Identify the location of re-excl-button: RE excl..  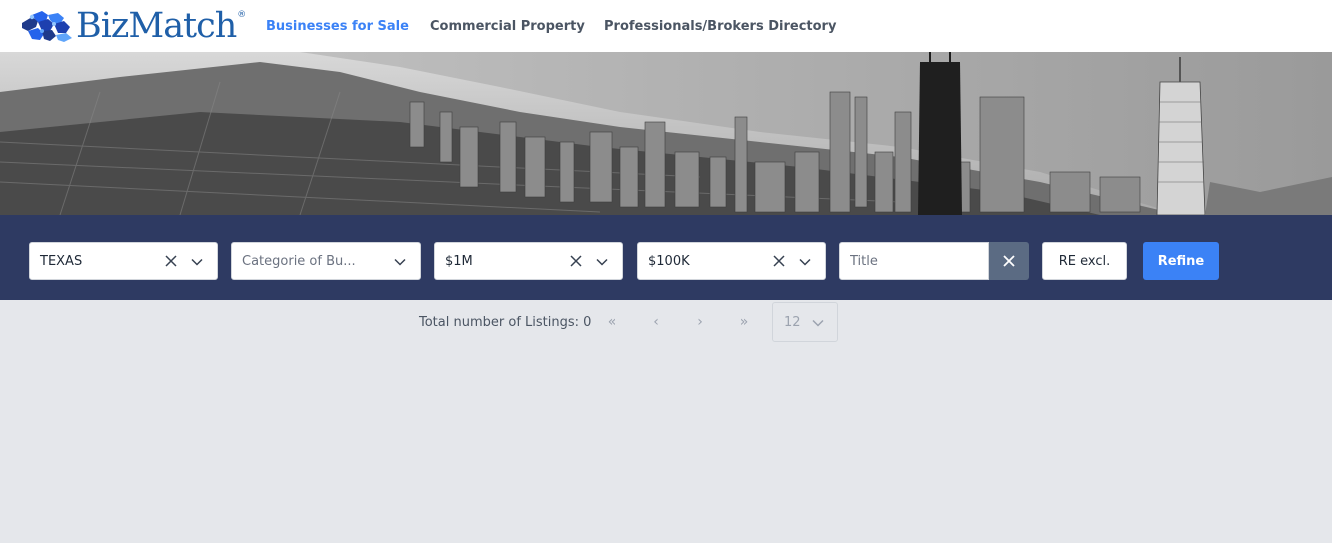
(1084, 261).